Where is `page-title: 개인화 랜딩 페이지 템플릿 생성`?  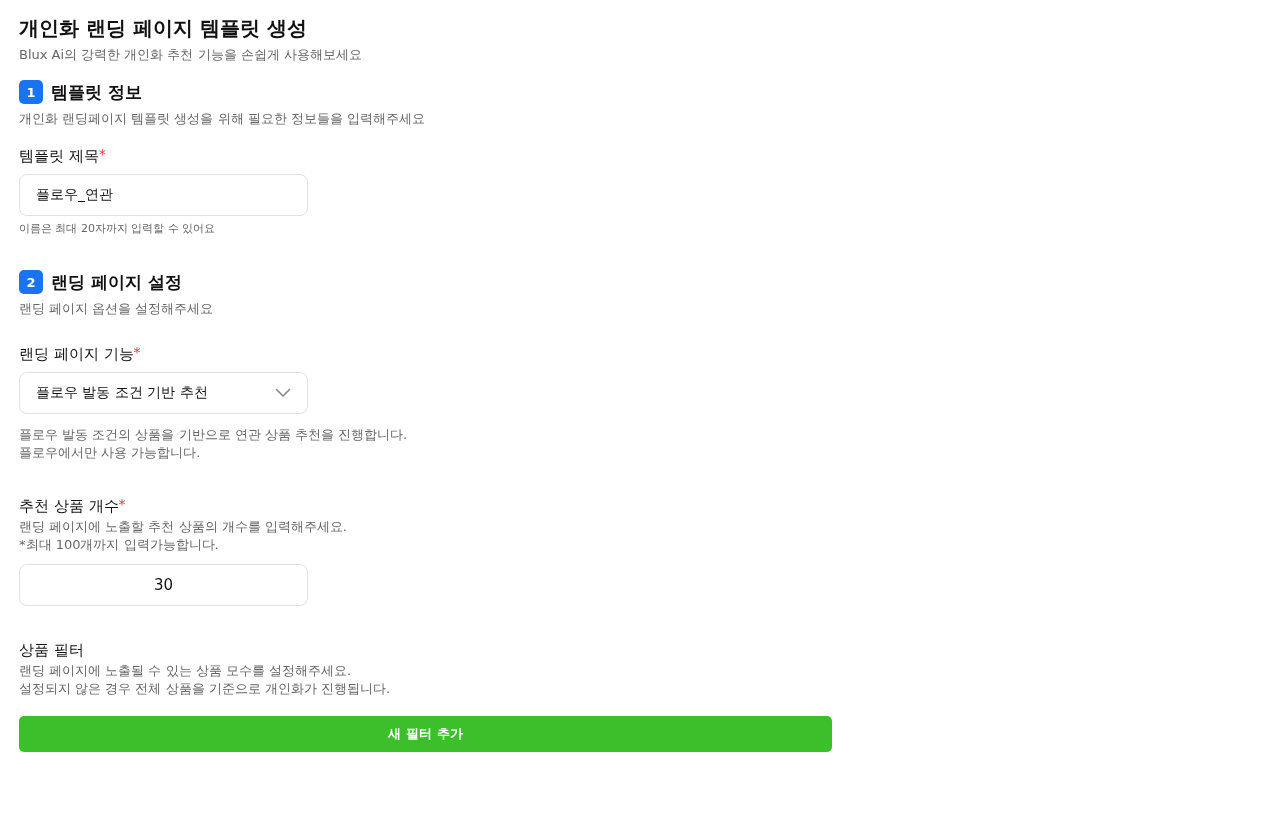 page-title: 개인화 랜딩 페이지 템플릿 생성 is located at coordinates (163, 28).